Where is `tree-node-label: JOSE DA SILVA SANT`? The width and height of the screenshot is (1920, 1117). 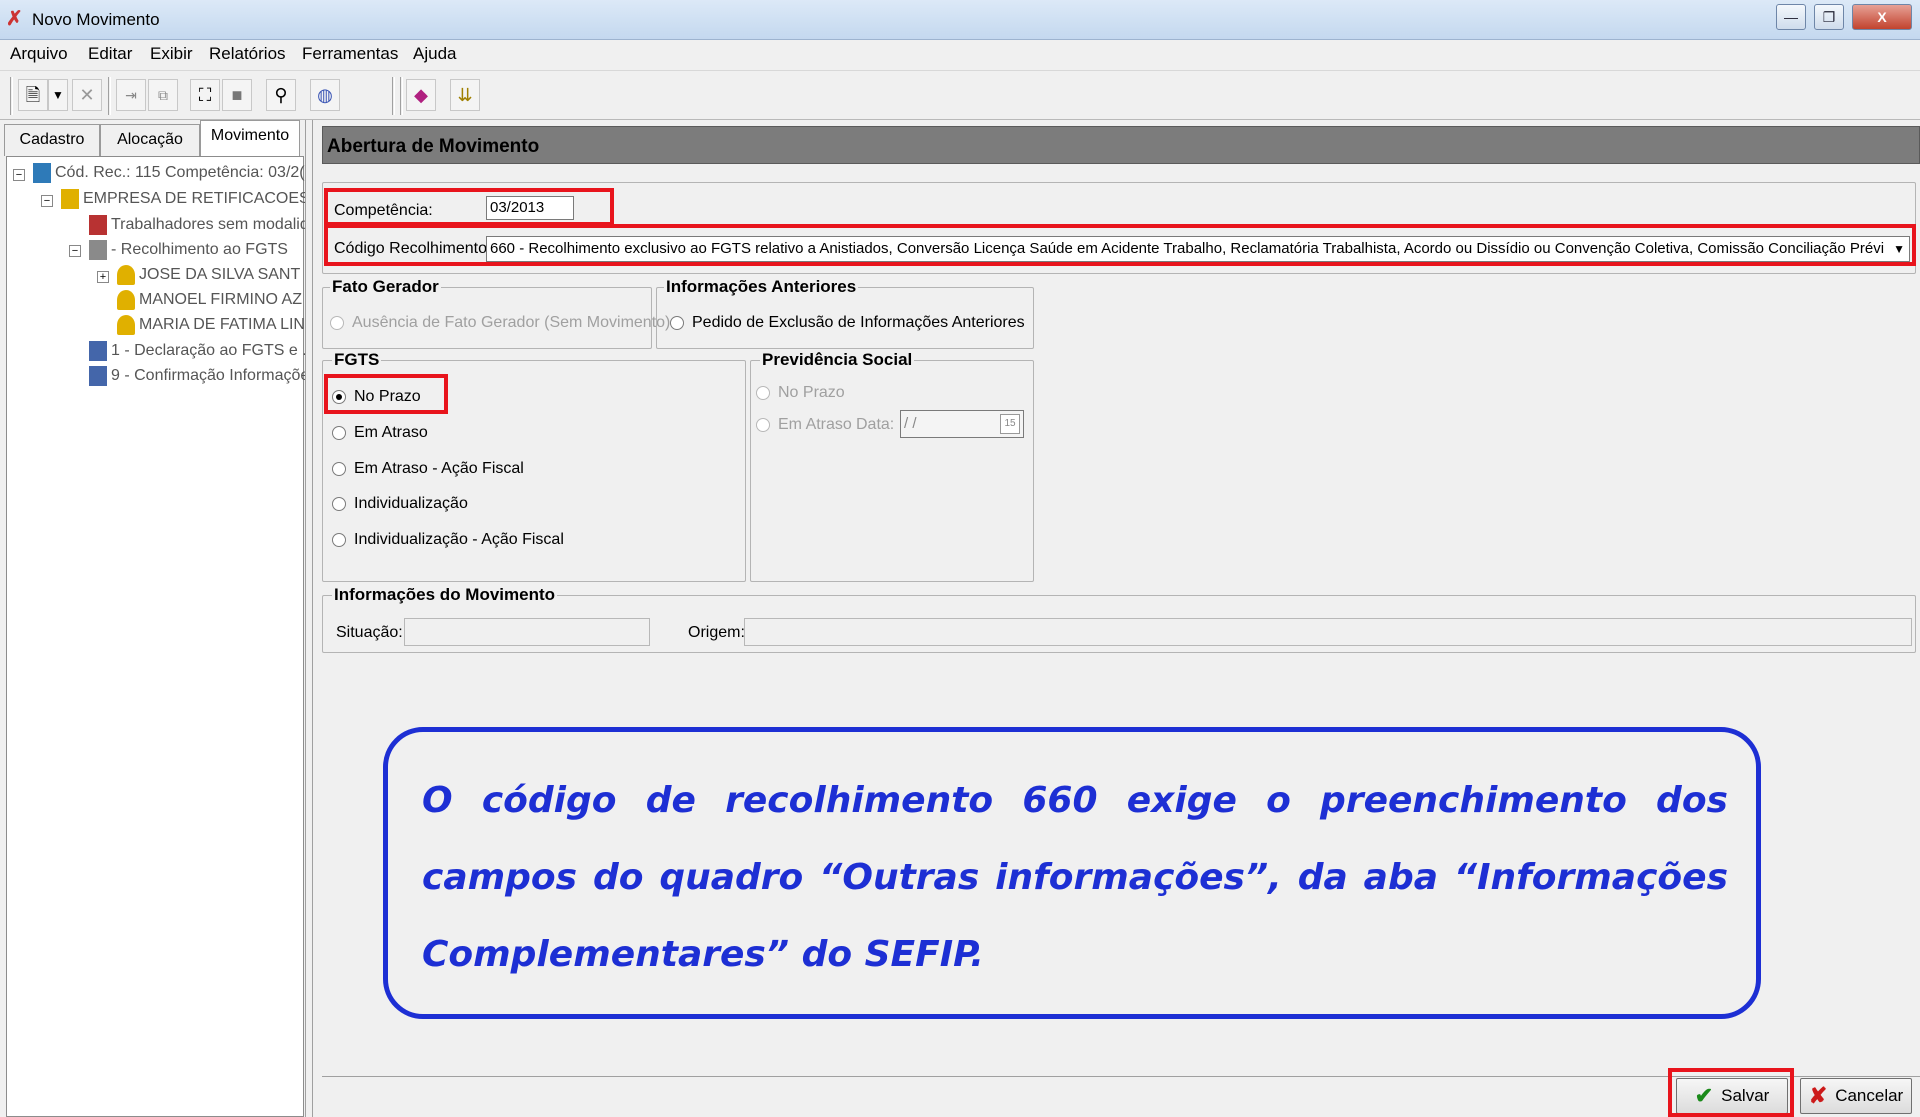
tree-node-label: JOSE DA SILVA SANT is located at coordinates (220, 275).